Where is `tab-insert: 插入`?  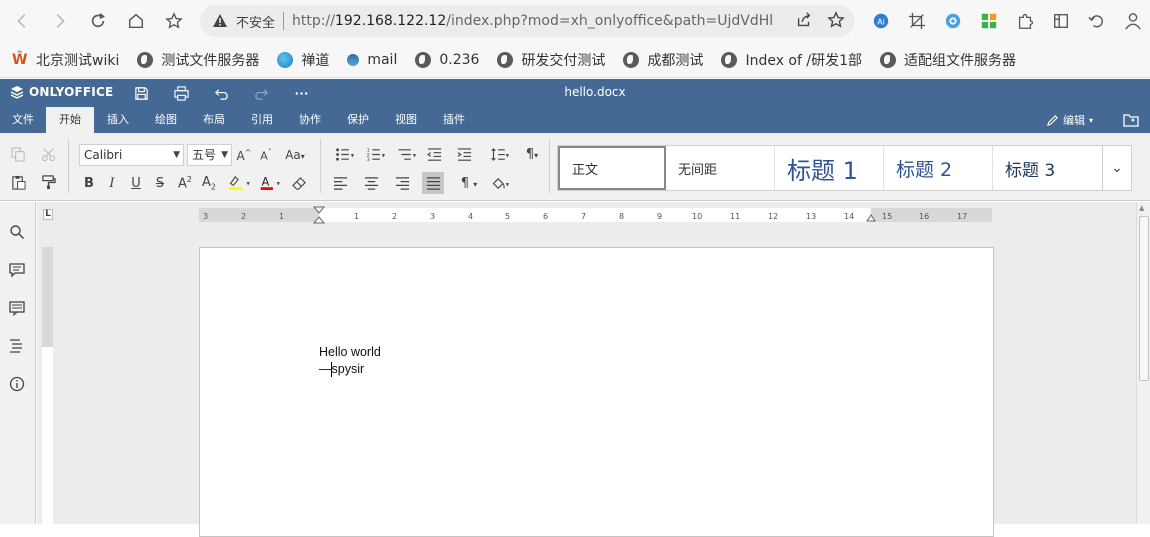
tab-insert: 插入 is located at coordinates (118, 120).